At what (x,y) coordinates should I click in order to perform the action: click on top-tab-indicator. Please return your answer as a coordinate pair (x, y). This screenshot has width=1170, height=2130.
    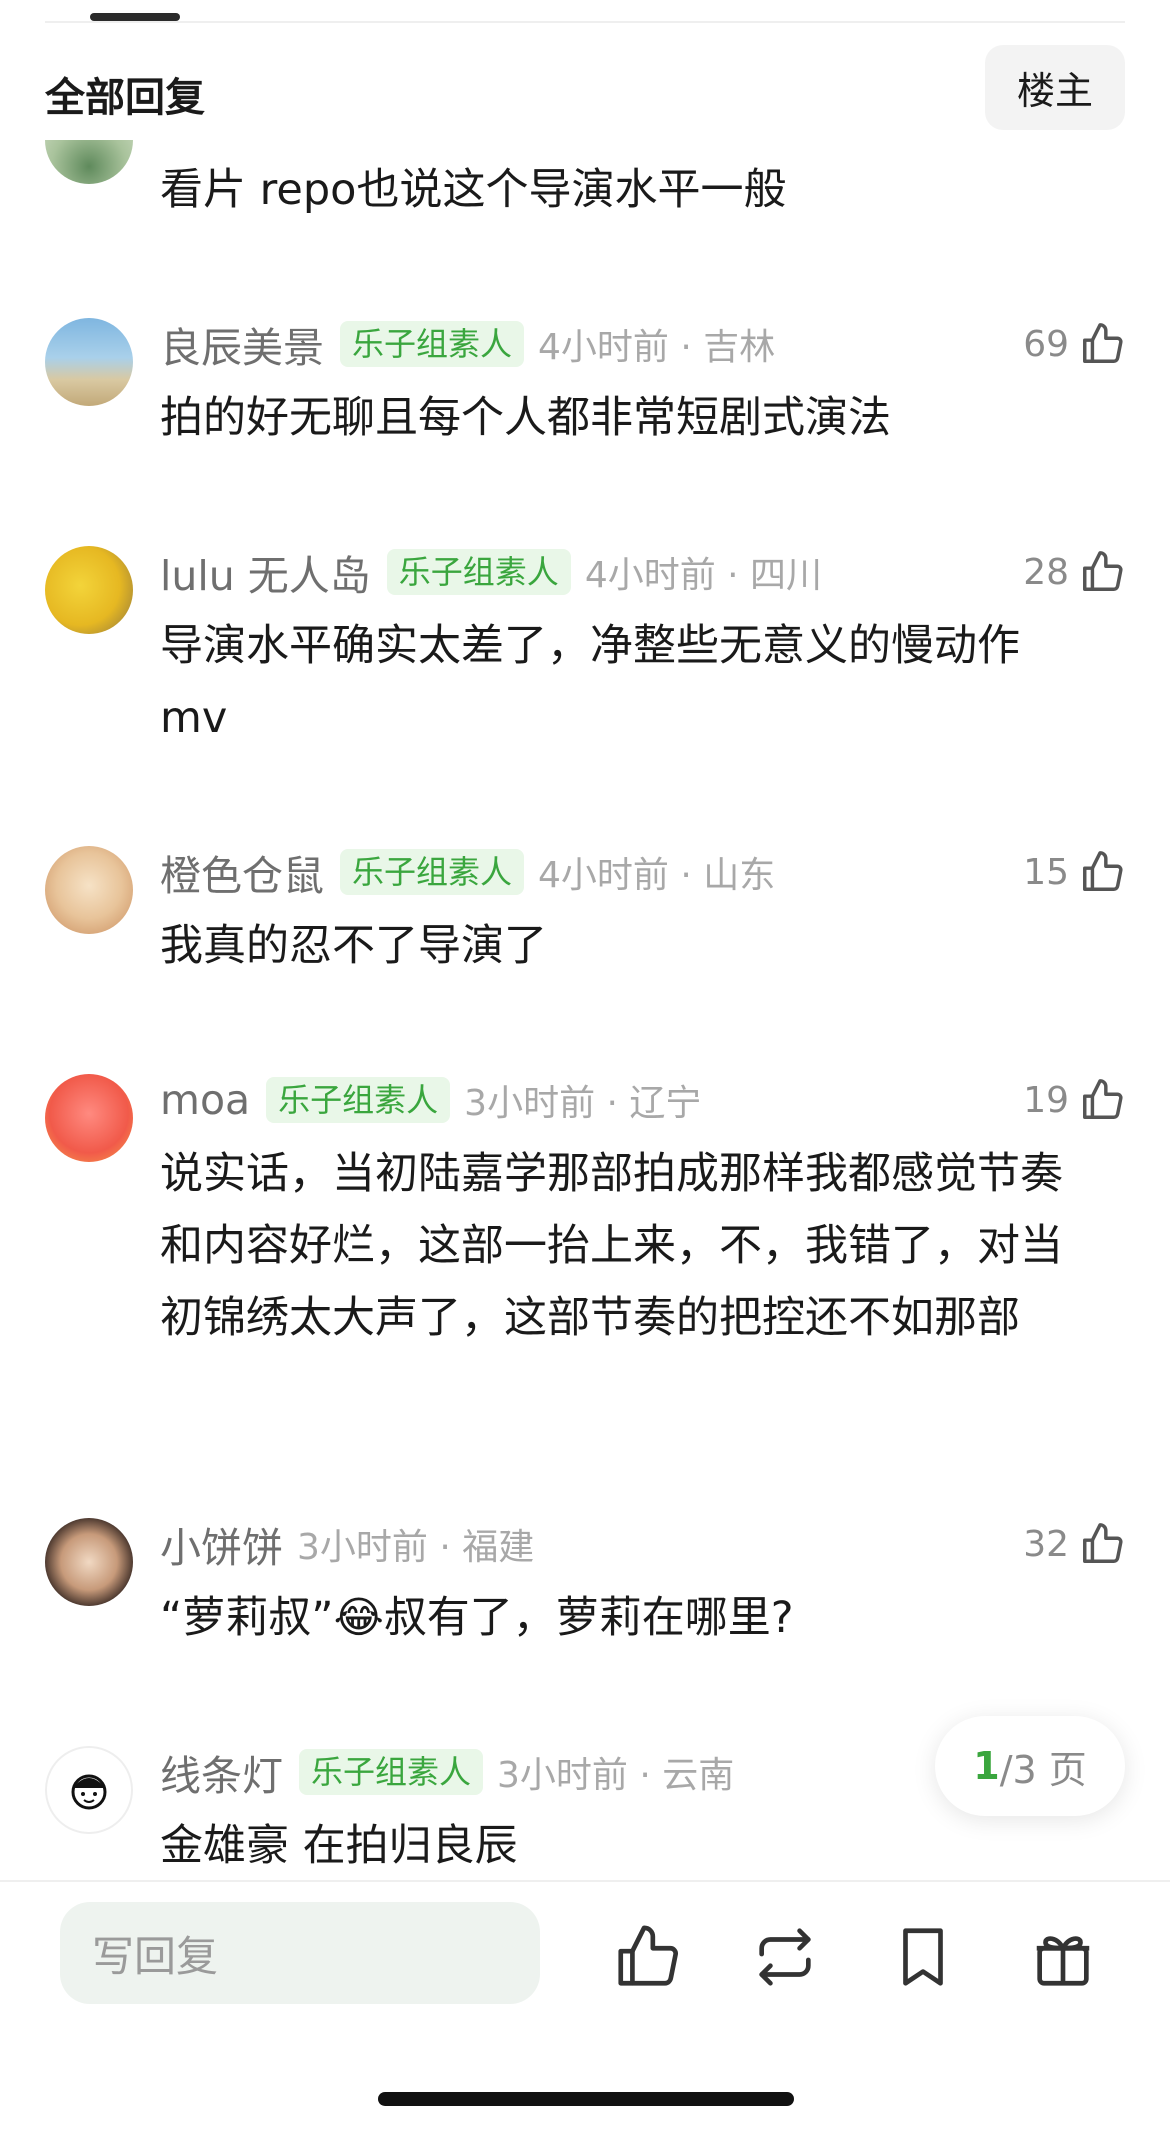
    Looking at the image, I should click on (135, 17).